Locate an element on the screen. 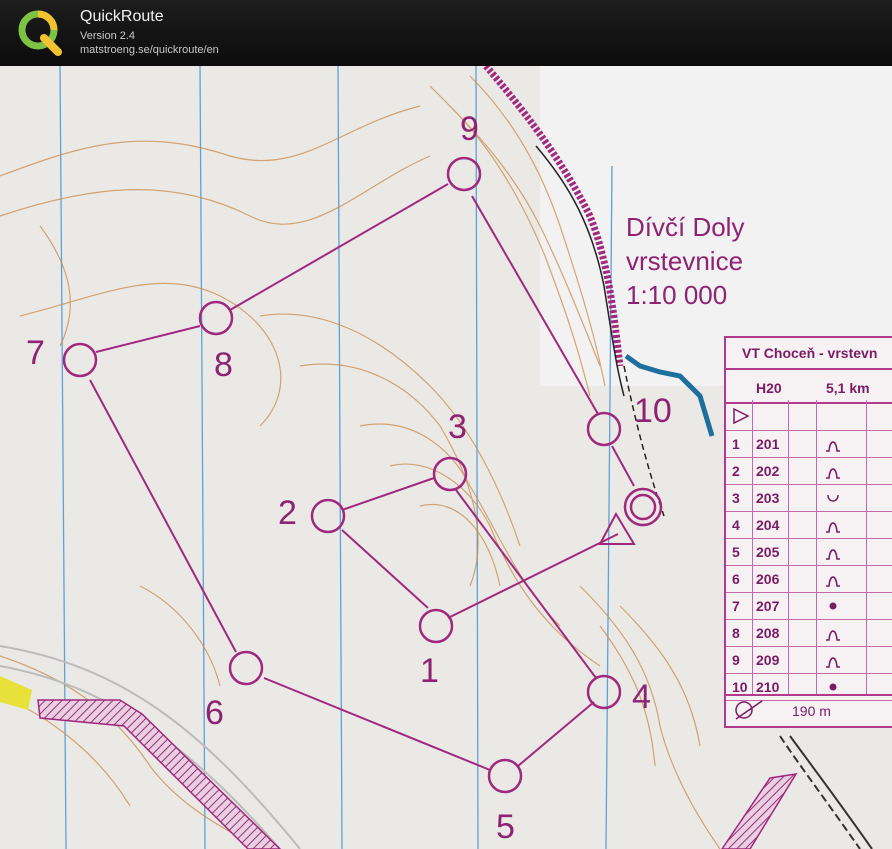 This screenshot has height=849, width=892. control-number-5: 5 is located at coordinates (505, 827).